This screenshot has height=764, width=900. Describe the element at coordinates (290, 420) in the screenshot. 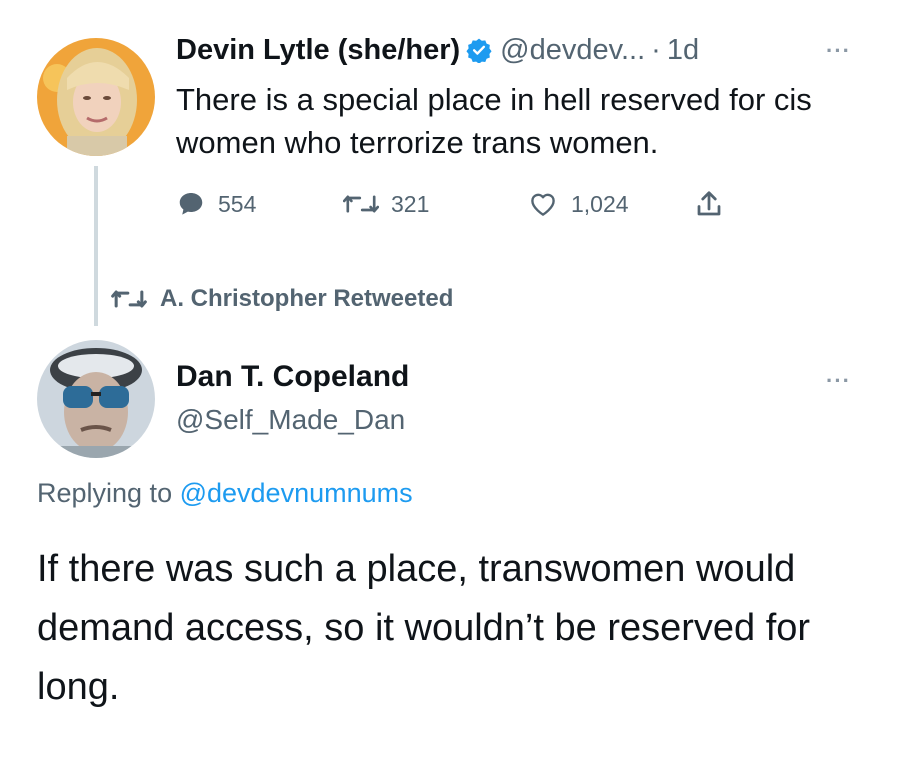

I see `tweet2-author-handle: @Self_Made_Dan` at that location.